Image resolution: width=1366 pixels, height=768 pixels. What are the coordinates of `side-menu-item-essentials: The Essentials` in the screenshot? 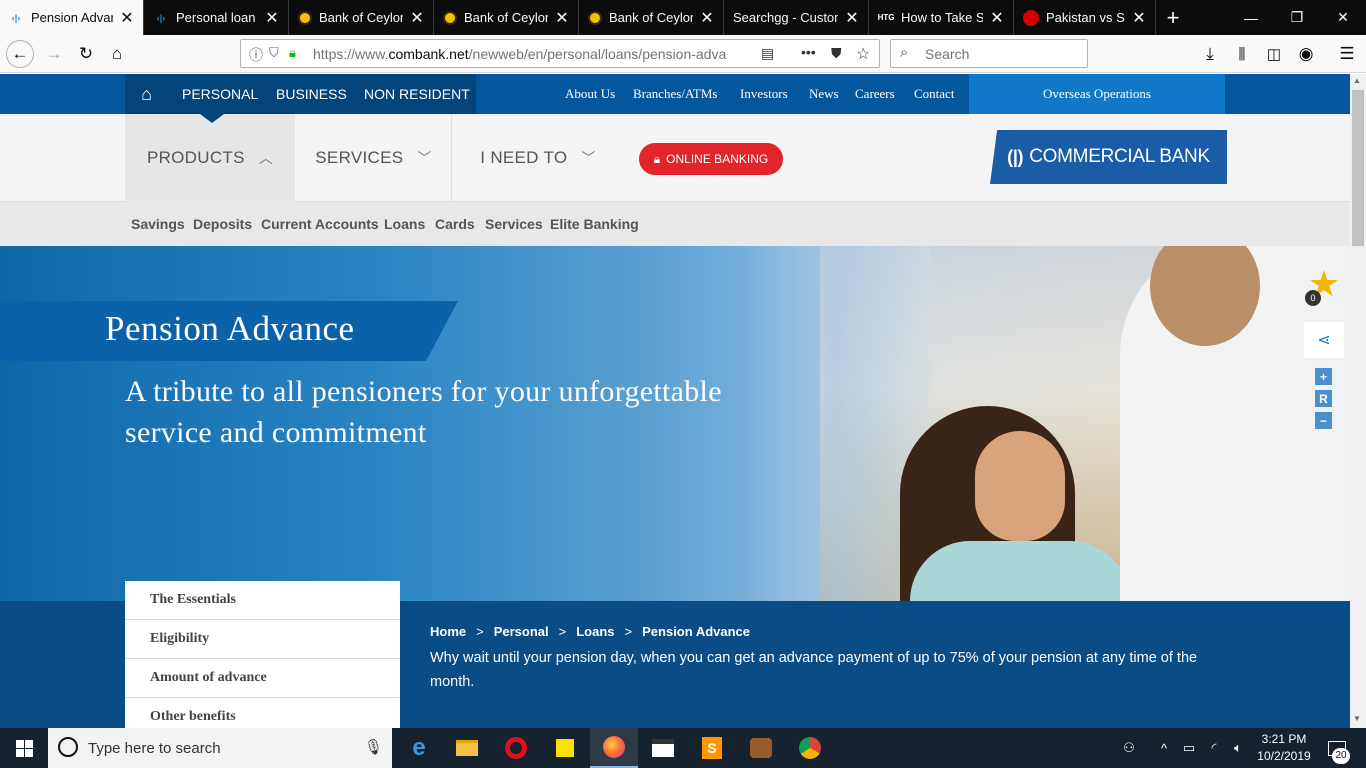 It's located at (262, 600).